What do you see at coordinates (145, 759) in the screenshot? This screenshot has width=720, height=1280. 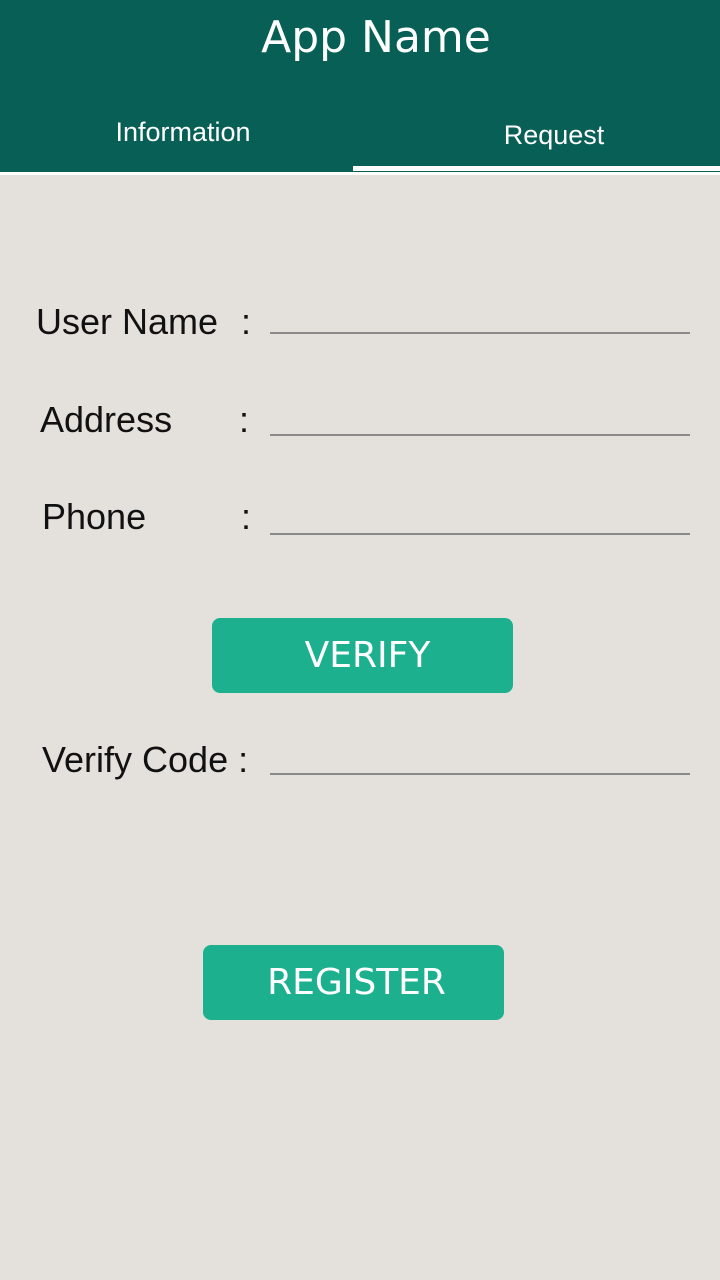 I see `verify-code-label: Verify Code :` at bounding box center [145, 759].